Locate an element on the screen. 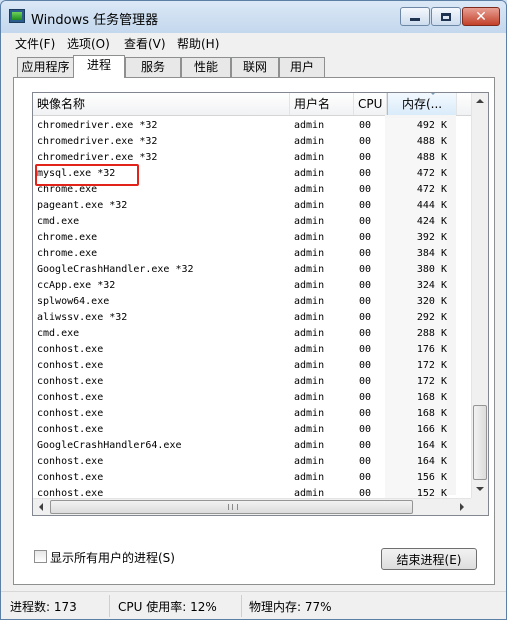 The height and width of the screenshot is (620, 507). process-row: chrome.exe admin 00 384 K is located at coordinates (252, 254).